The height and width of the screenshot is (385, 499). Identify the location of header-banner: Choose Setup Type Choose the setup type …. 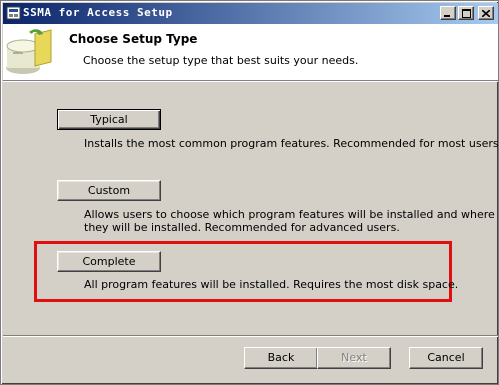
(250, 52).